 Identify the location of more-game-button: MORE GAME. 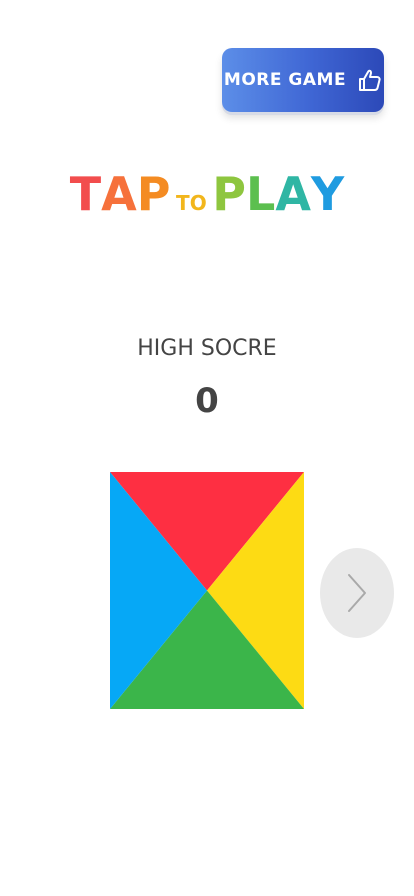
(303, 80).